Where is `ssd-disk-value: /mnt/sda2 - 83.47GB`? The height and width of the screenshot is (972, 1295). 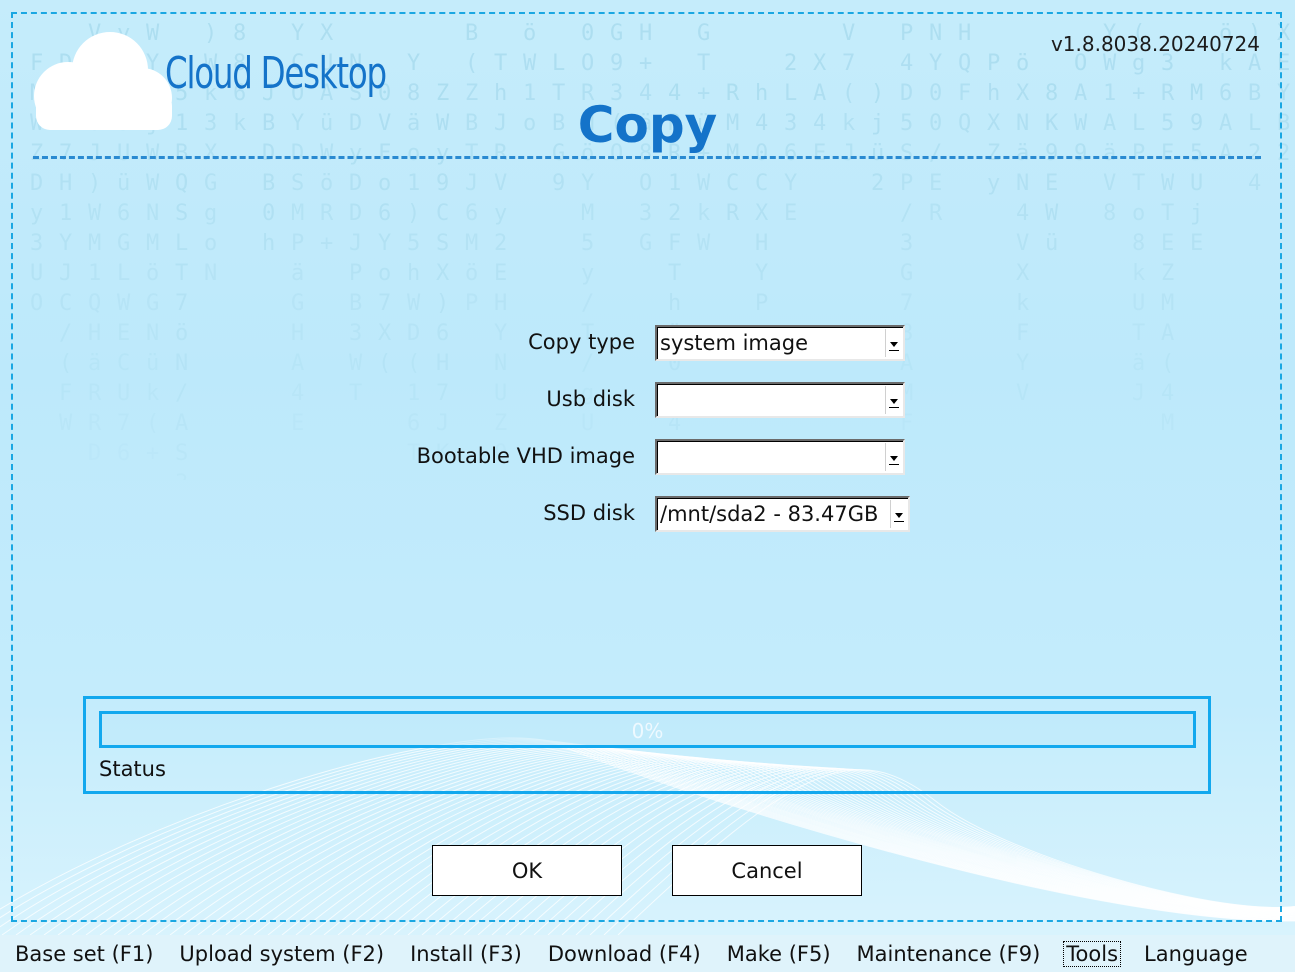
ssd-disk-value: /mnt/sda2 - 83.47GB is located at coordinates (769, 514).